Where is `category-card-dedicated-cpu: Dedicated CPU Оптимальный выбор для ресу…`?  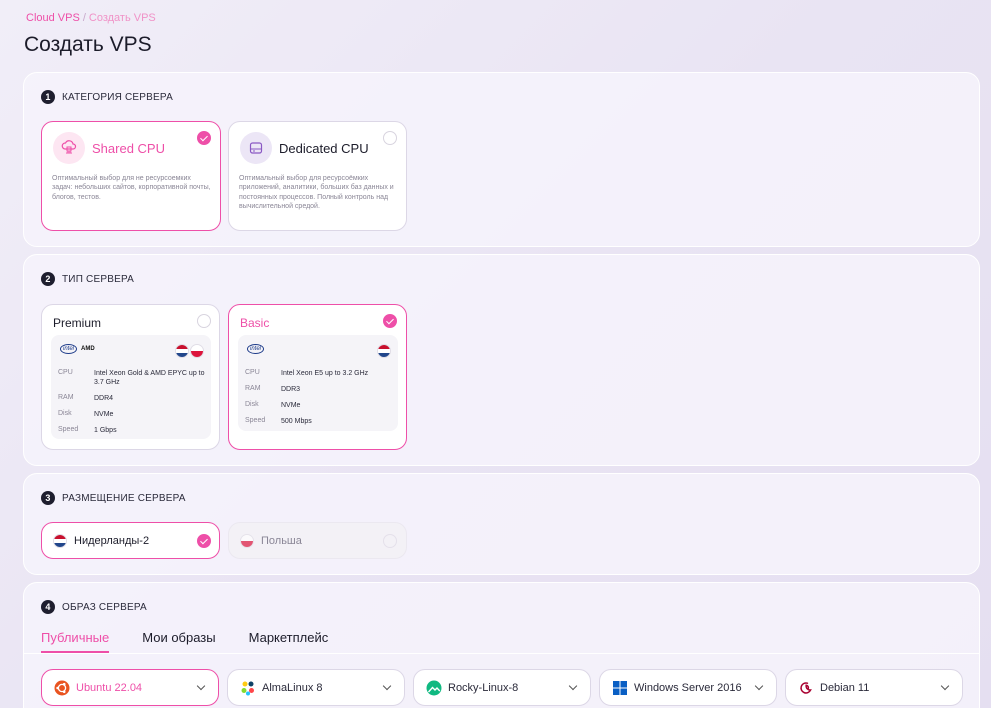 category-card-dedicated-cpu: Dedicated CPU Оптимальный выбор для ресу… is located at coordinates (317, 176).